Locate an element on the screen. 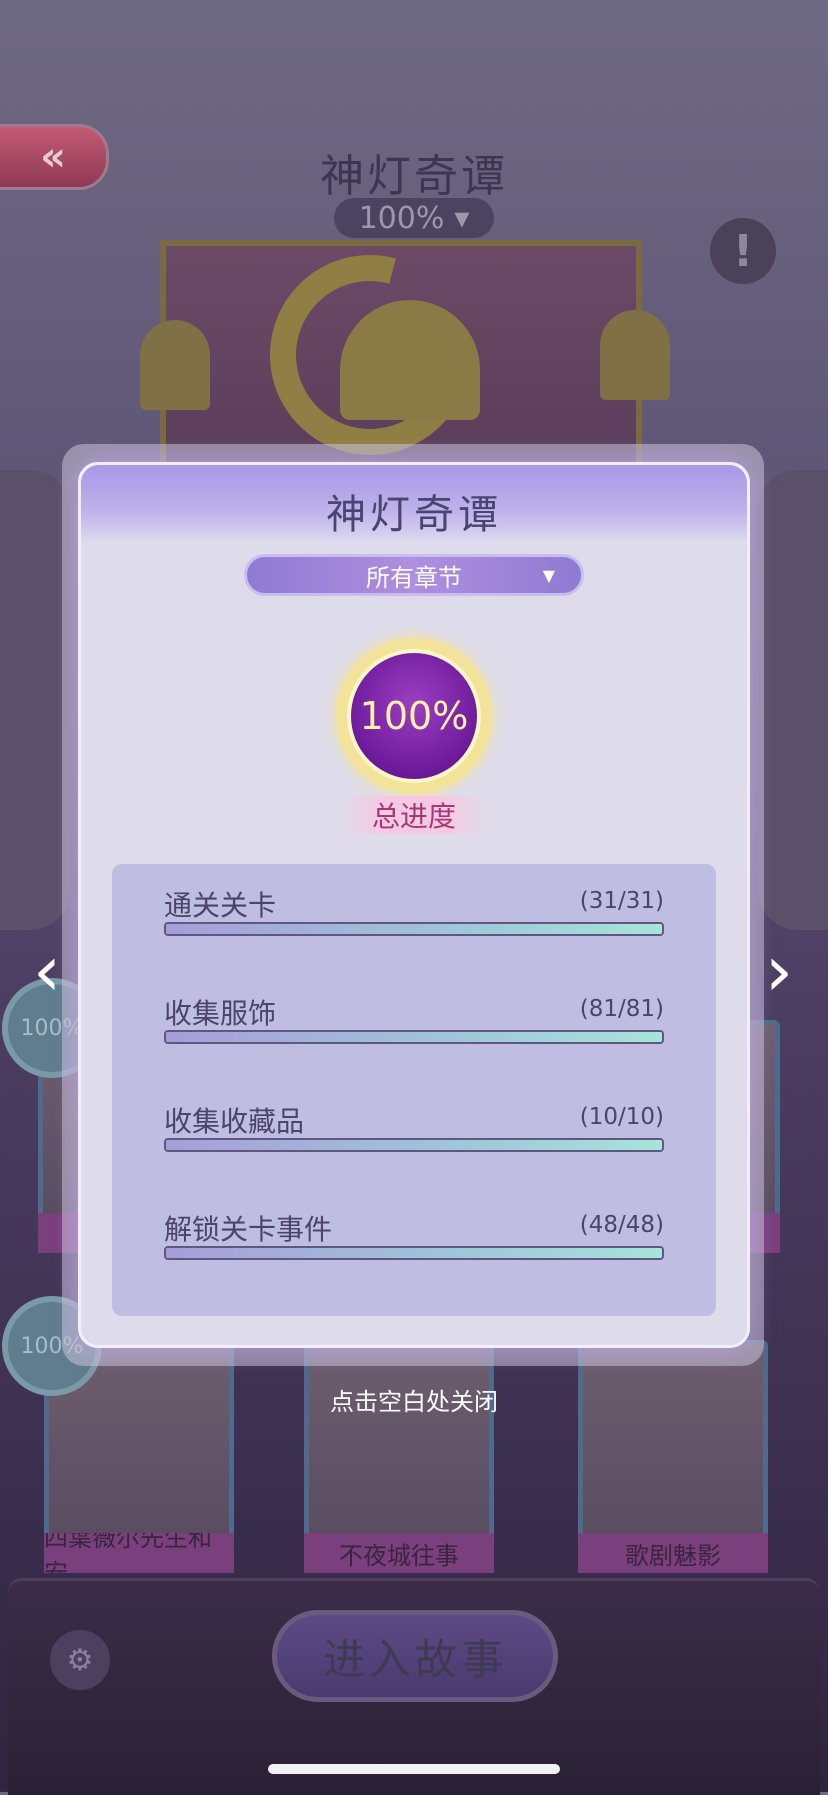  stat-row: 收集服饰 (81/81) is located at coordinates (414, 1027).